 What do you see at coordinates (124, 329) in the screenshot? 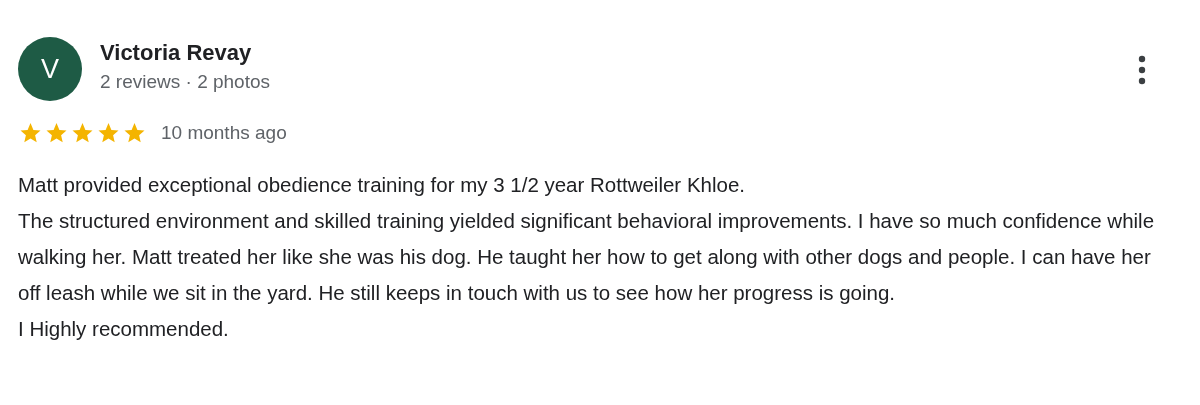
I see `review-paragraph: I Highly recommended.` at bounding box center [124, 329].